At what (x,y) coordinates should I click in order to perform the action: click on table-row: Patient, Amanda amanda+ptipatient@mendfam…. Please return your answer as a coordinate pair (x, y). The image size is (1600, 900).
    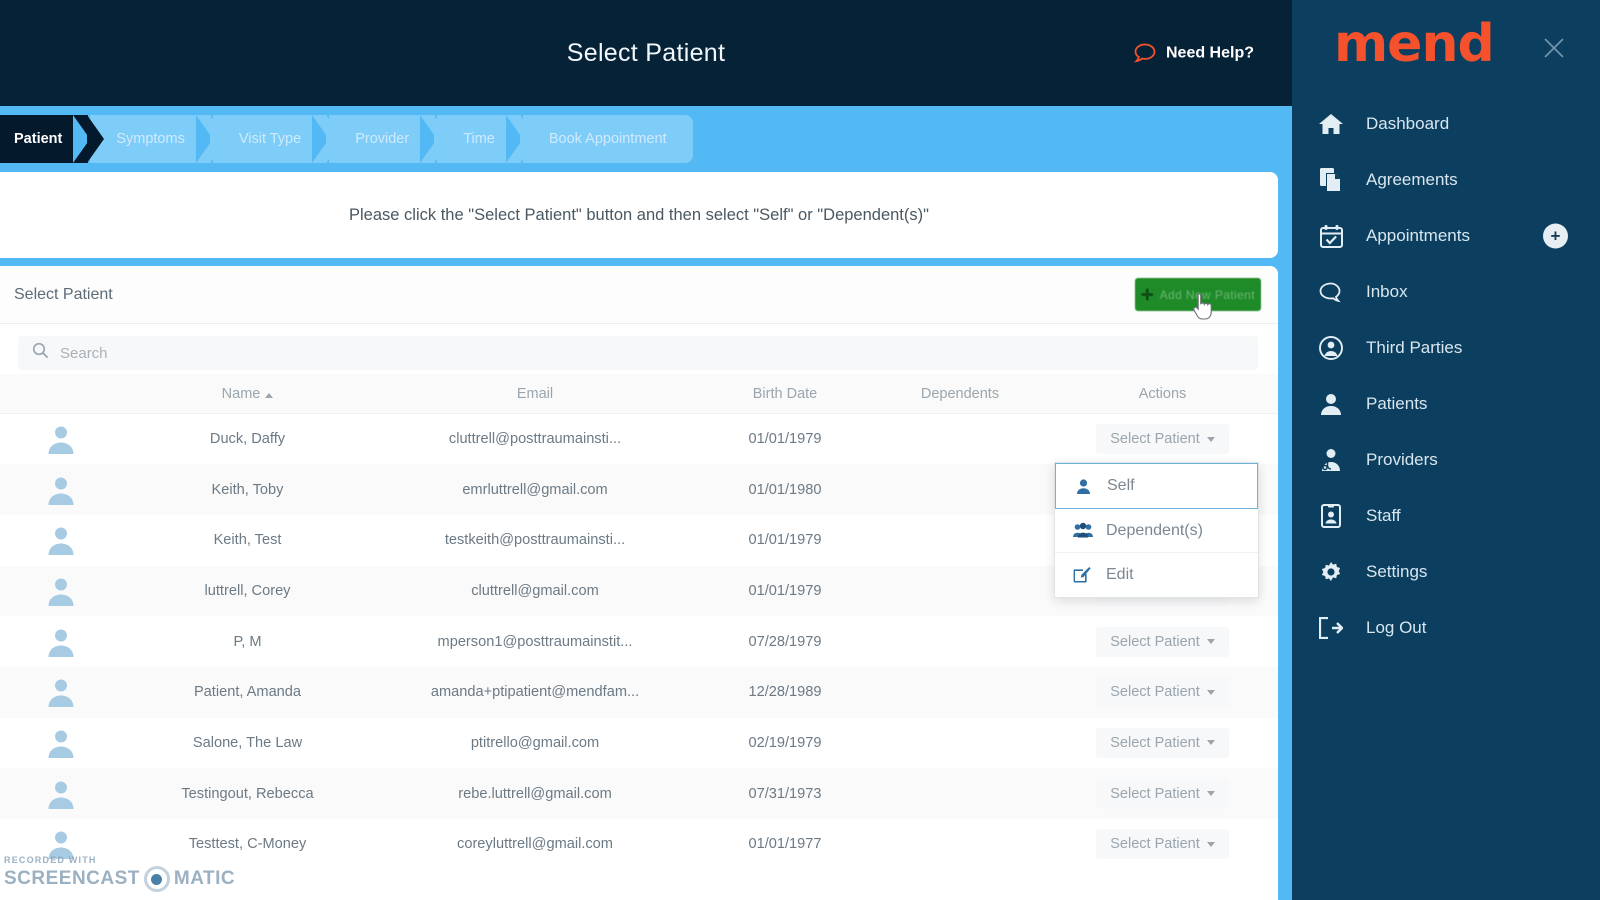
    Looking at the image, I should click on (639, 692).